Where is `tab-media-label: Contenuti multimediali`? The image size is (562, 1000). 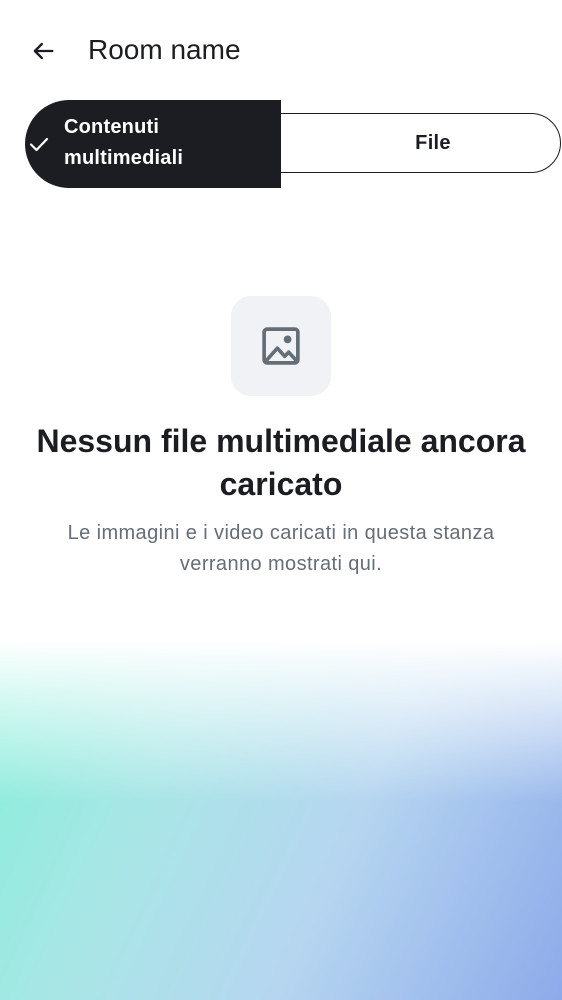 tab-media-label: Contenuti multimediali is located at coordinates (124, 142).